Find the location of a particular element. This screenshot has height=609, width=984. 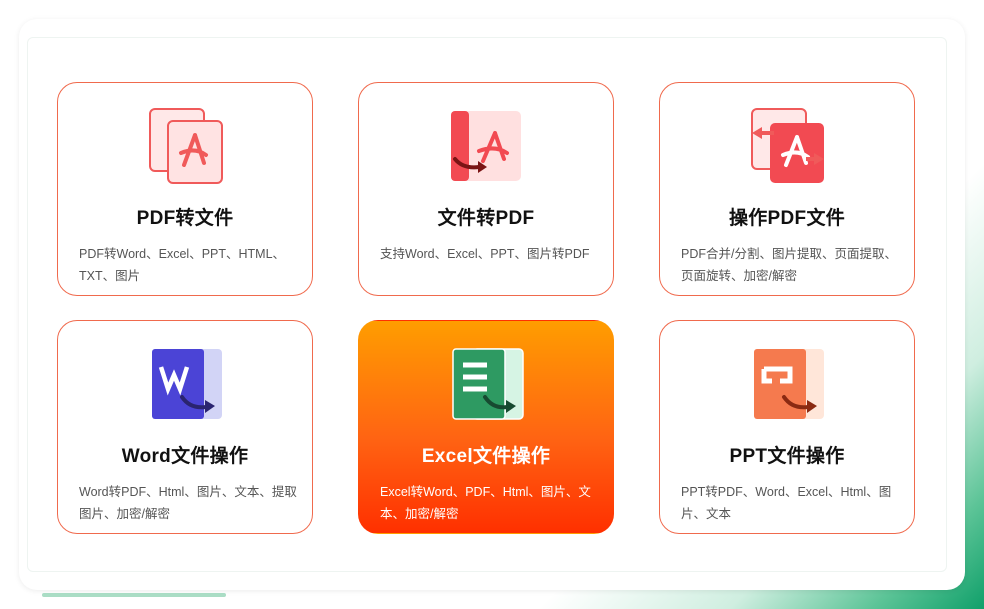

card-description: 支持Word、Excel、PPT、图片转PDF is located at coordinates (485, 254).